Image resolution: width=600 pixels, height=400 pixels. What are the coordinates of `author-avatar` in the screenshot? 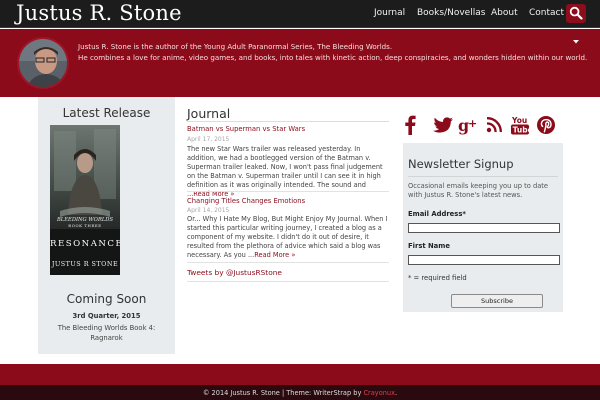 It's located at (43, 63).